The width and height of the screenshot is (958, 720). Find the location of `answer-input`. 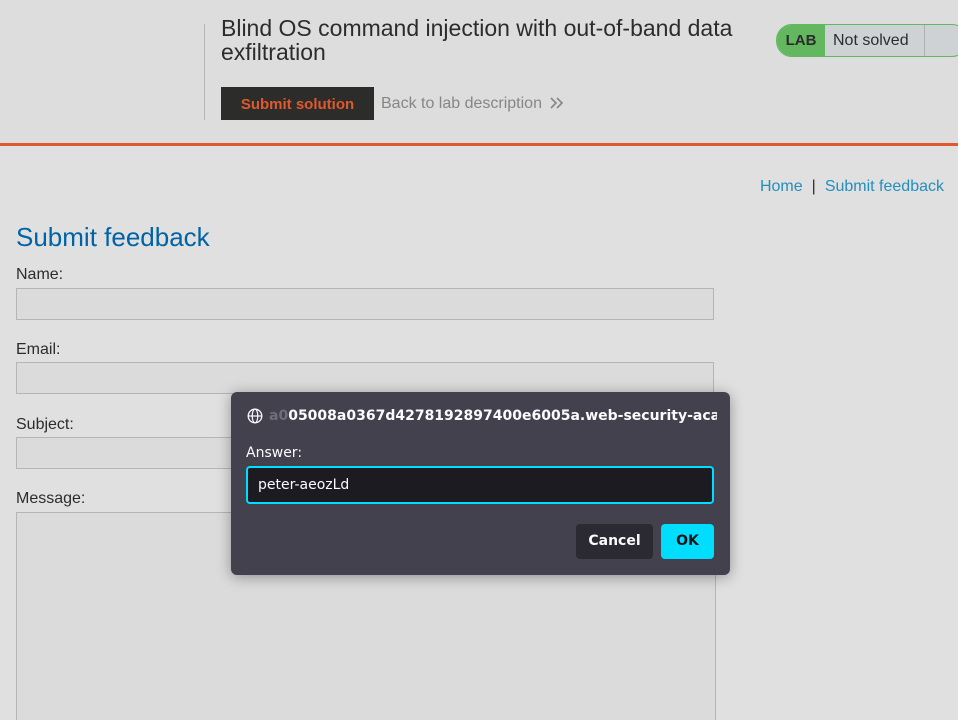

answer-input is located at coordinates (480, 485).